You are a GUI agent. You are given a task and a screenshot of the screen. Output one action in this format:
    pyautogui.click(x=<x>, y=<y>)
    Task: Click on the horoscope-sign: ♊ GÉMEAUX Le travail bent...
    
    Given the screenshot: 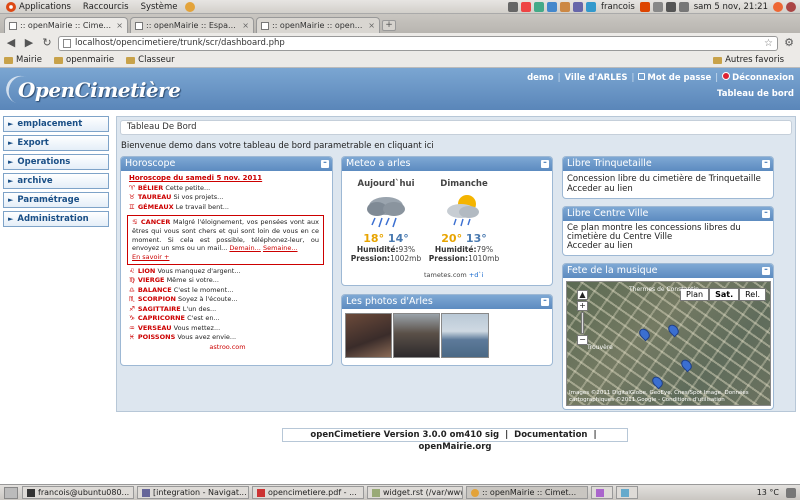 What is the action you would take?
    pyautogui.click(x=227, y=208)
    